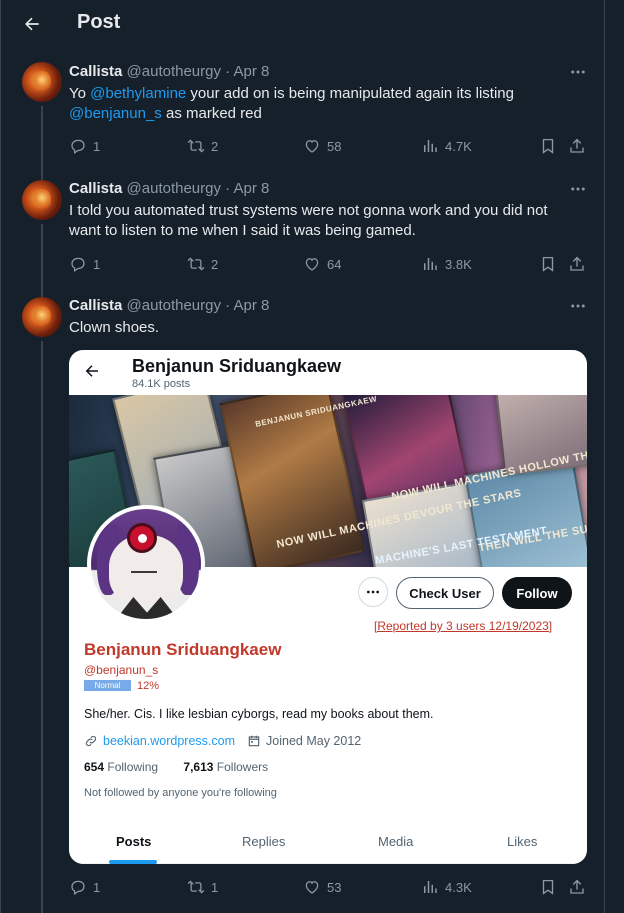 This screenshot has height=913, width=624. I want to click on like-button: 64, so click(322, 264).